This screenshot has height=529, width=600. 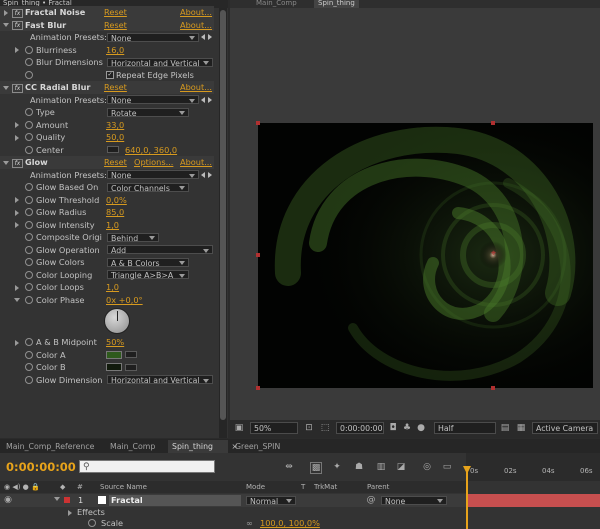 What do you see at coordinates (115, 212) in the screenshot?
I see `glow-radius-value: 85,0` at bounding box center [115, 212].